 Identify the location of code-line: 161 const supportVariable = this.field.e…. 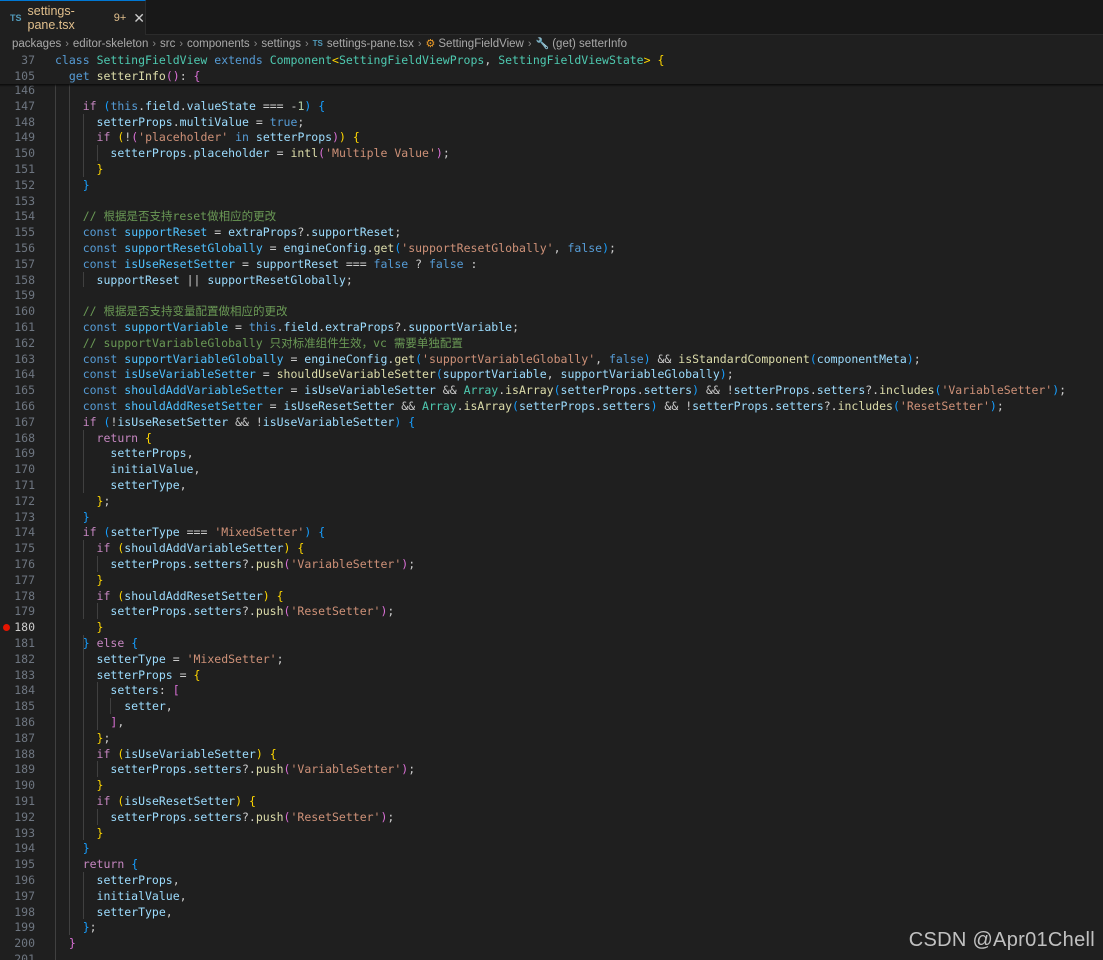
(551, 327).